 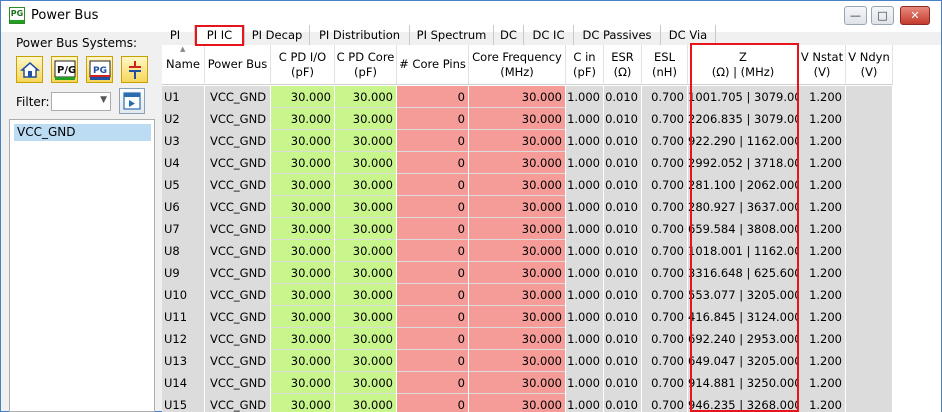 I want to click on list-item-vcc-gnd: VCC_GND, so click(x=82, y=132).